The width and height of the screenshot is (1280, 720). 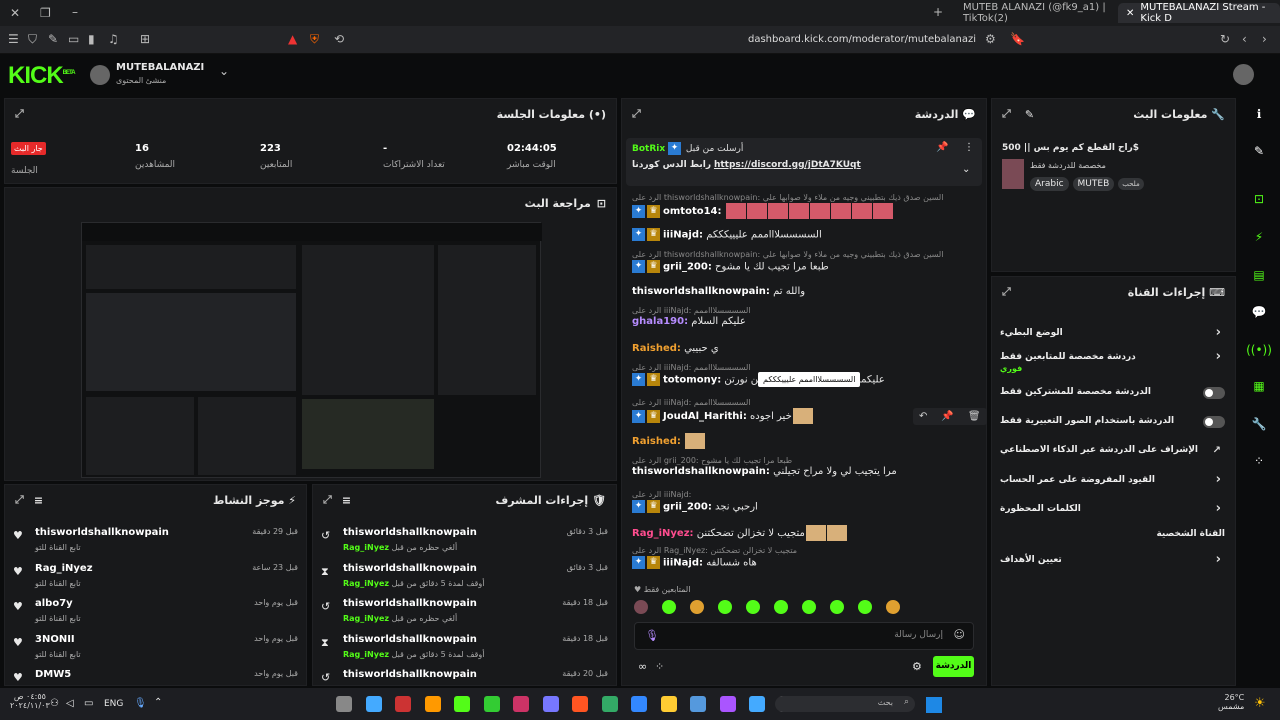 I want to click on lightning-icon: ⚡, so click(x=1259, y=237).